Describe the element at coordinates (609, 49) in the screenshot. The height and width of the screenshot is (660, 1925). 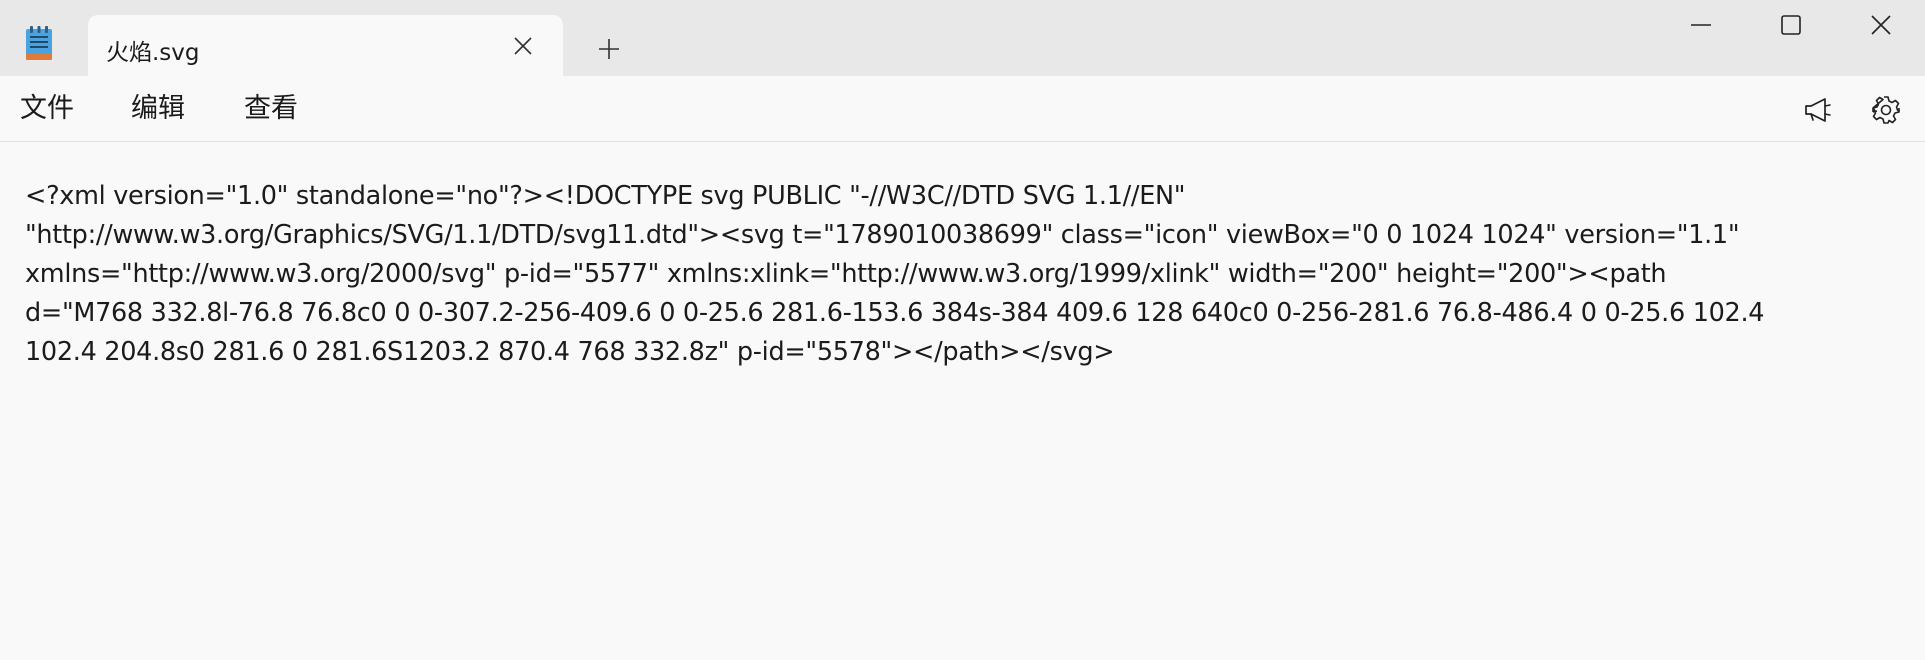
I see `plus-icon` at that location.